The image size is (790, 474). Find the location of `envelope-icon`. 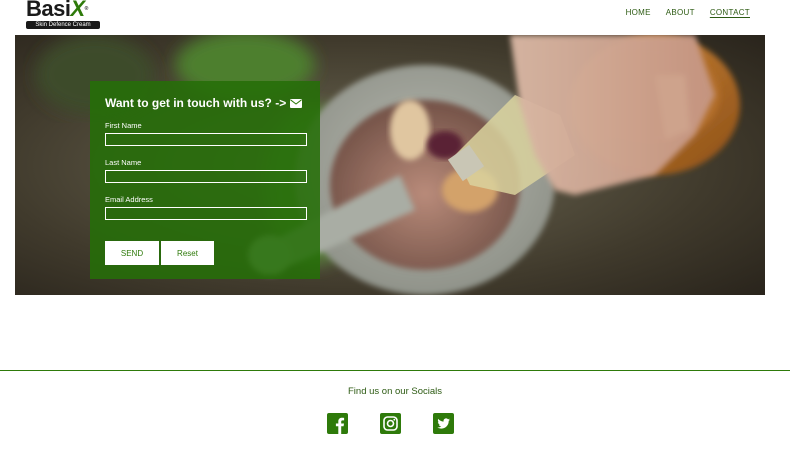

envelope-icon is located at coordinates (296, 103).